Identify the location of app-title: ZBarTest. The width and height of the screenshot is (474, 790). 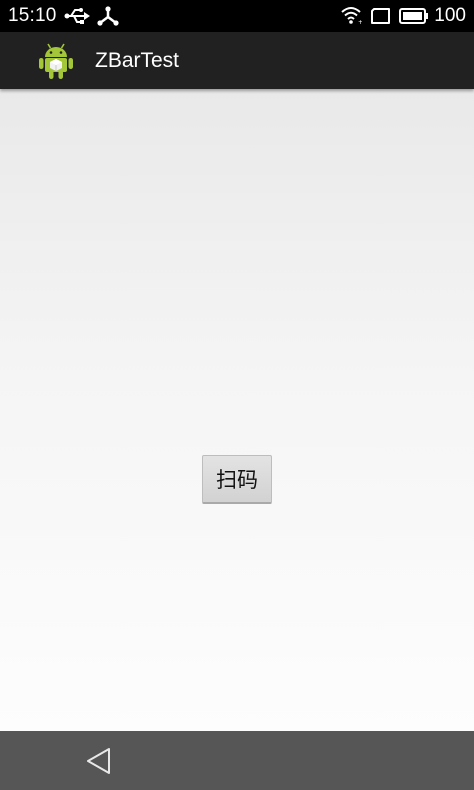
(137, 60).